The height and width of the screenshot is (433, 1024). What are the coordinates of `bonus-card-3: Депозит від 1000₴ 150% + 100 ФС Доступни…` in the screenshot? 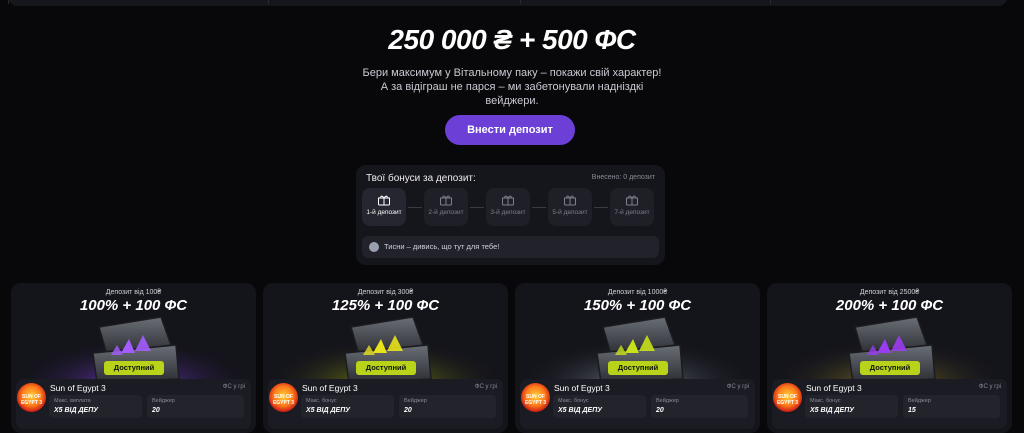 It's located at (637, 358).